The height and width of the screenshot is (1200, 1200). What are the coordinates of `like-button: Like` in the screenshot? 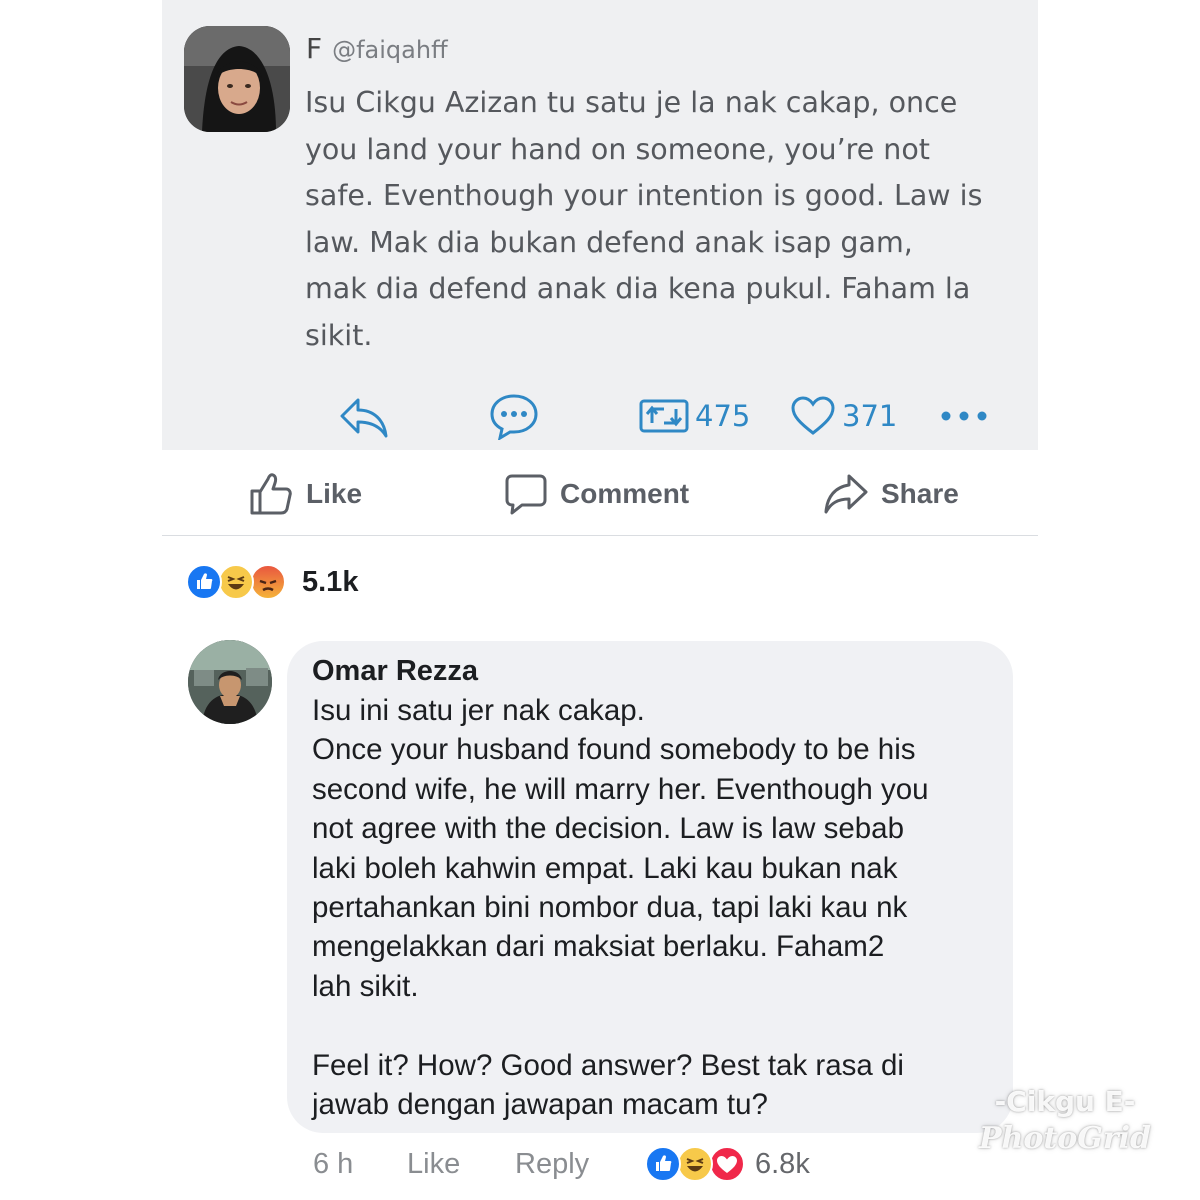 It's located at (305, 494).